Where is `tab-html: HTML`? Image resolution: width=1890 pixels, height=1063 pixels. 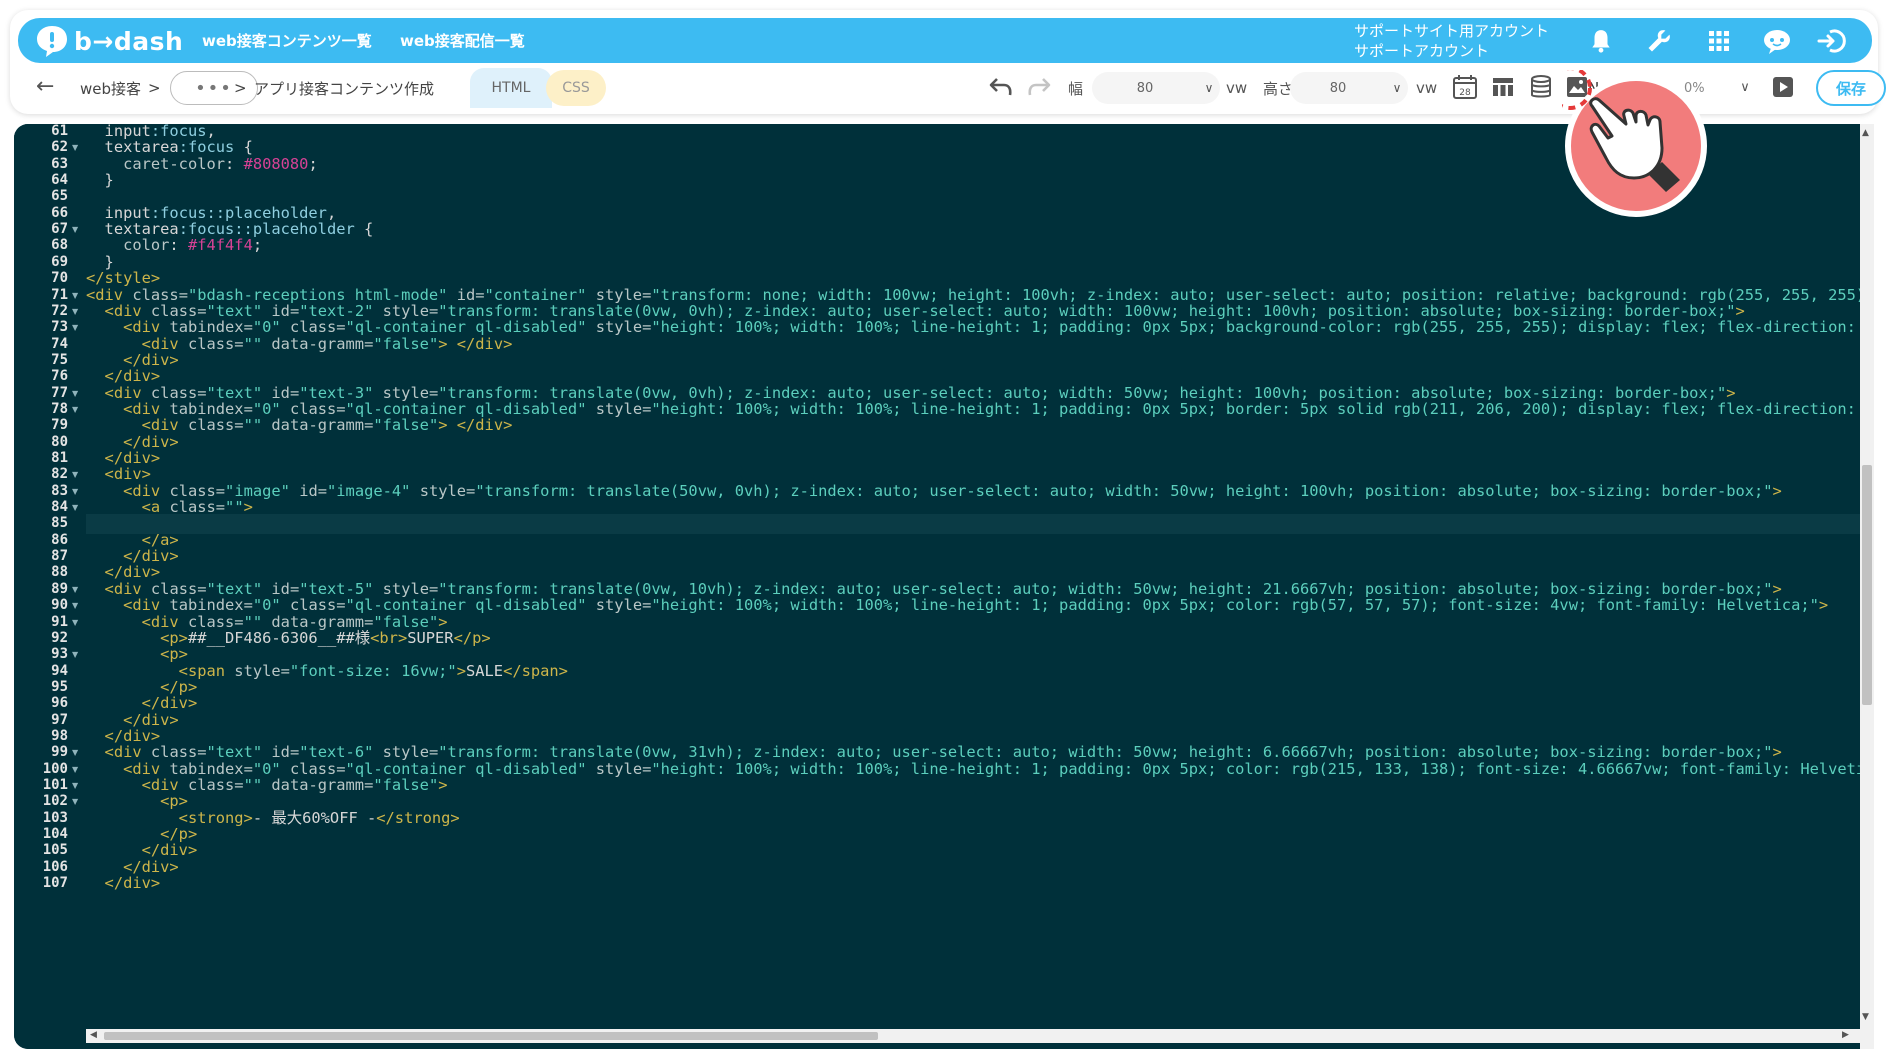 tab-html: HTML is located at coordinates (511, 88).